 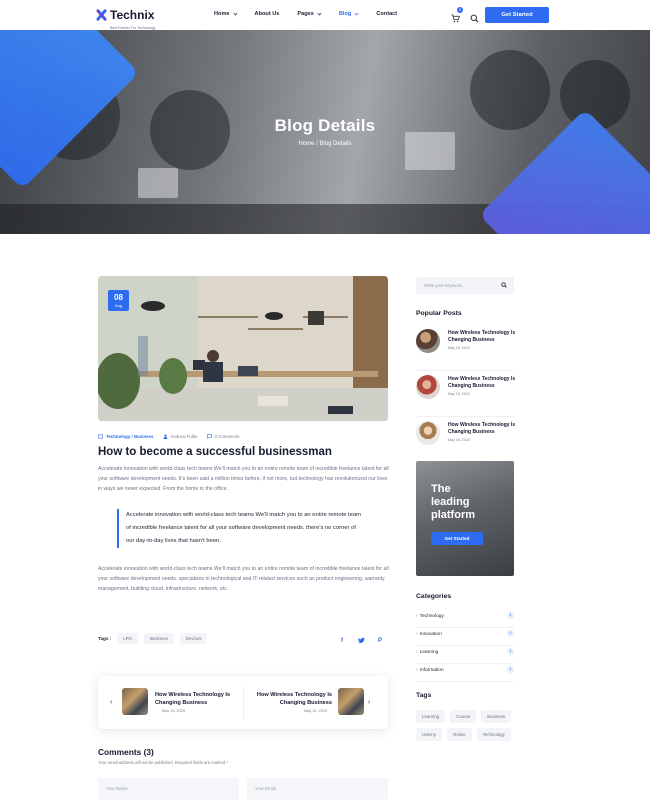 What do you see at coordinates (453, 515) in the screenshot?
I see `promo-line: platform` at bounding box center [453, 515].